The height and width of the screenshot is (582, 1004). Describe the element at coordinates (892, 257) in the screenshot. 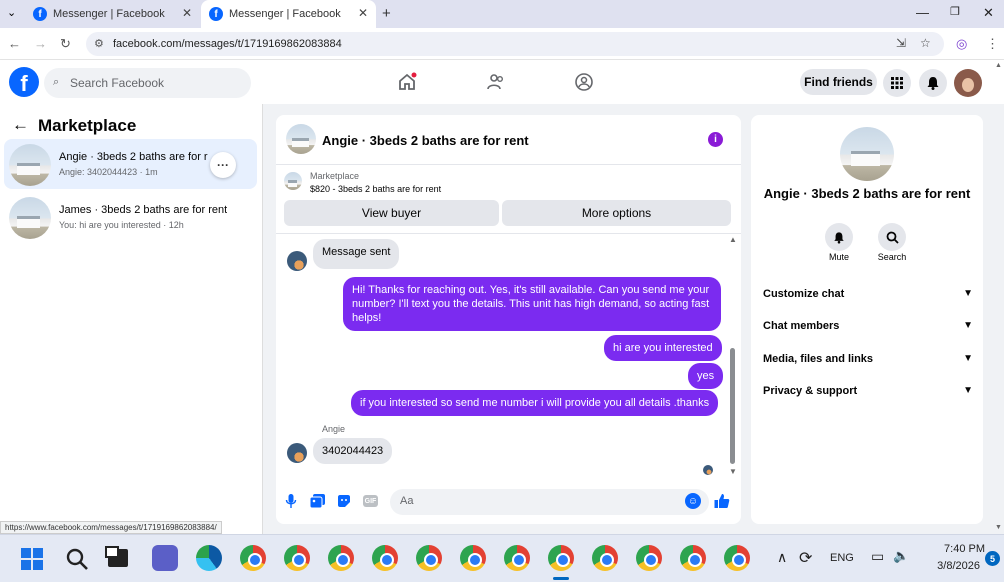

I see `search-label: Search` at that location.